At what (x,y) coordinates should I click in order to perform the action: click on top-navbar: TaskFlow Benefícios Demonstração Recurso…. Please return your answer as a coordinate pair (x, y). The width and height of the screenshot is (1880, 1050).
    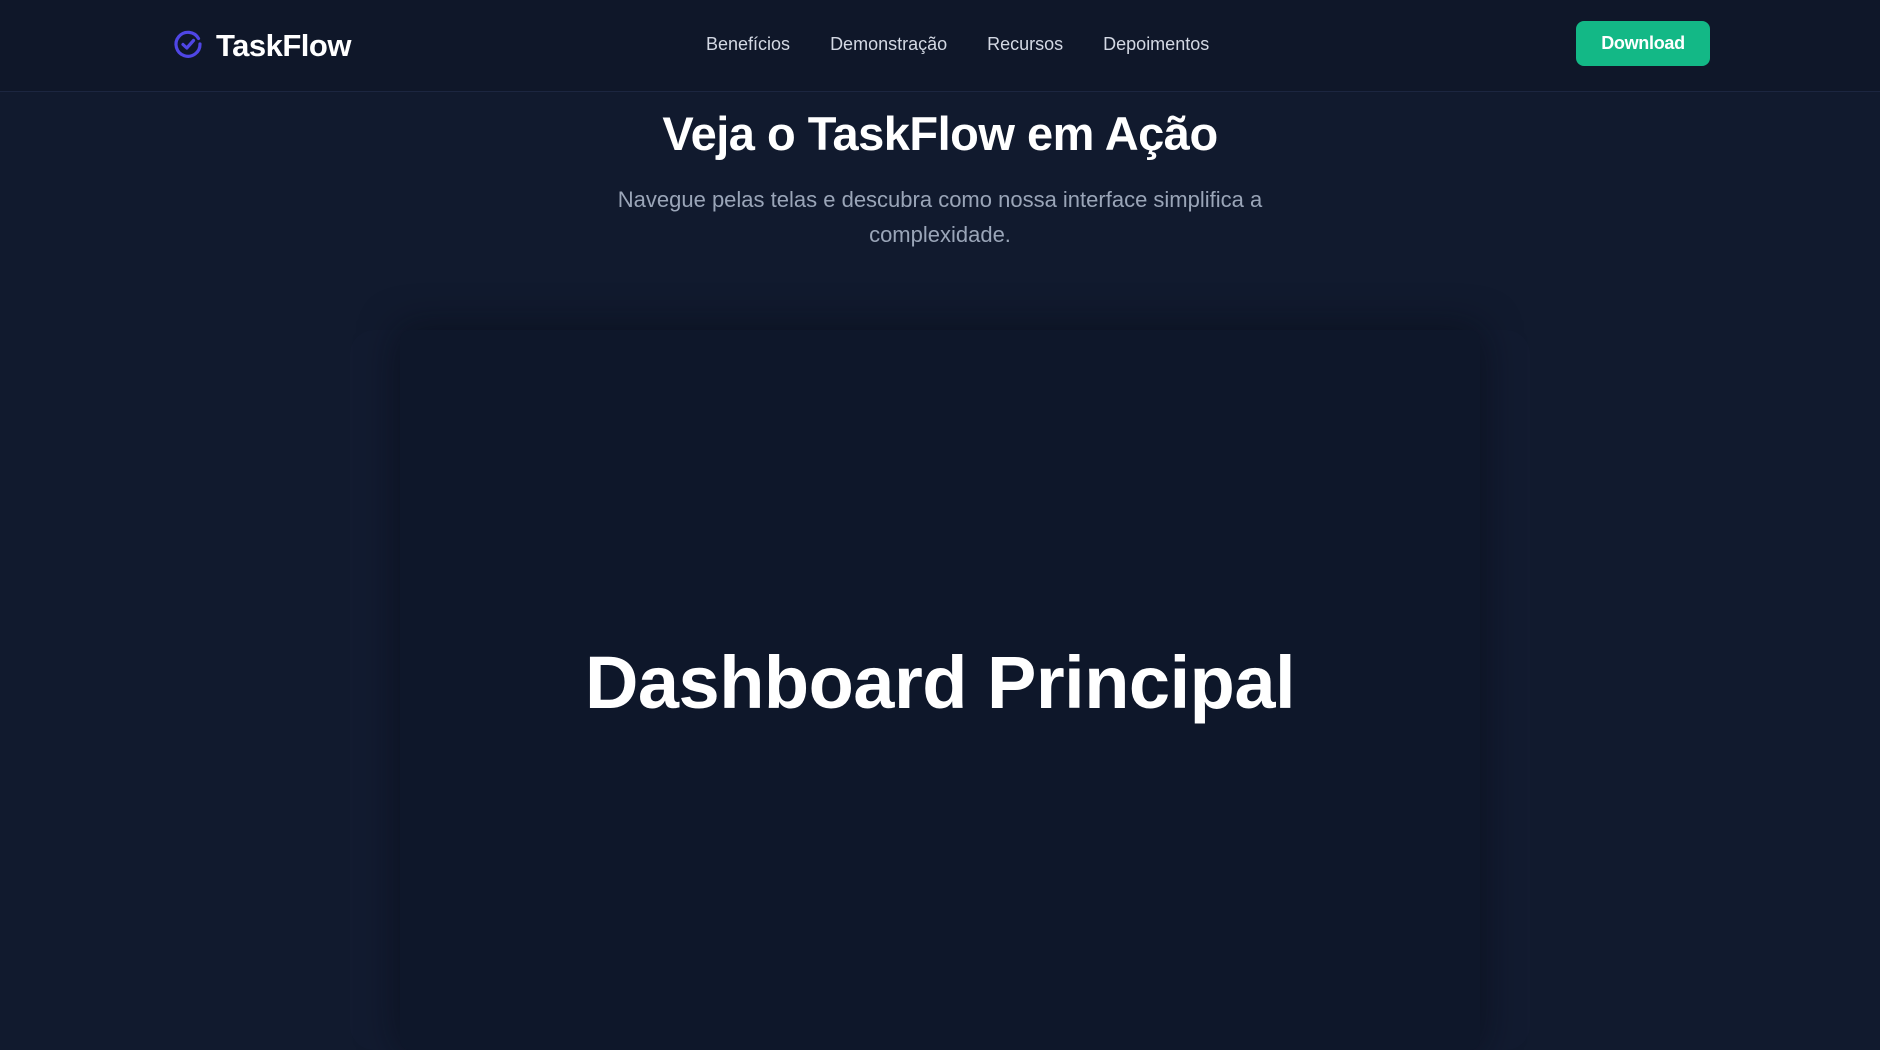
    Looking at the image, I should click on (940, 46).